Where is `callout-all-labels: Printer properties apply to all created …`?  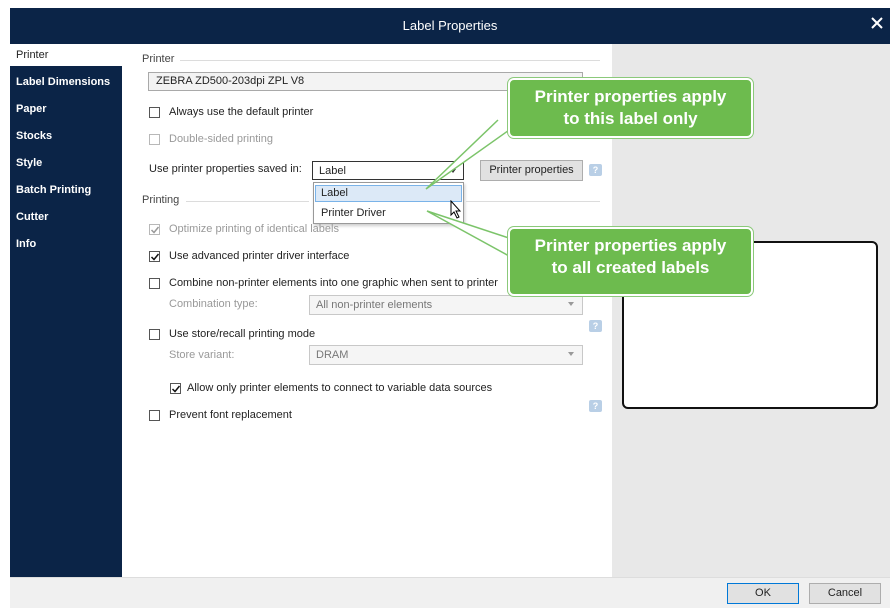 callout-all-labels: Printer properties apply to all created … is located at coordinates (630, 261).